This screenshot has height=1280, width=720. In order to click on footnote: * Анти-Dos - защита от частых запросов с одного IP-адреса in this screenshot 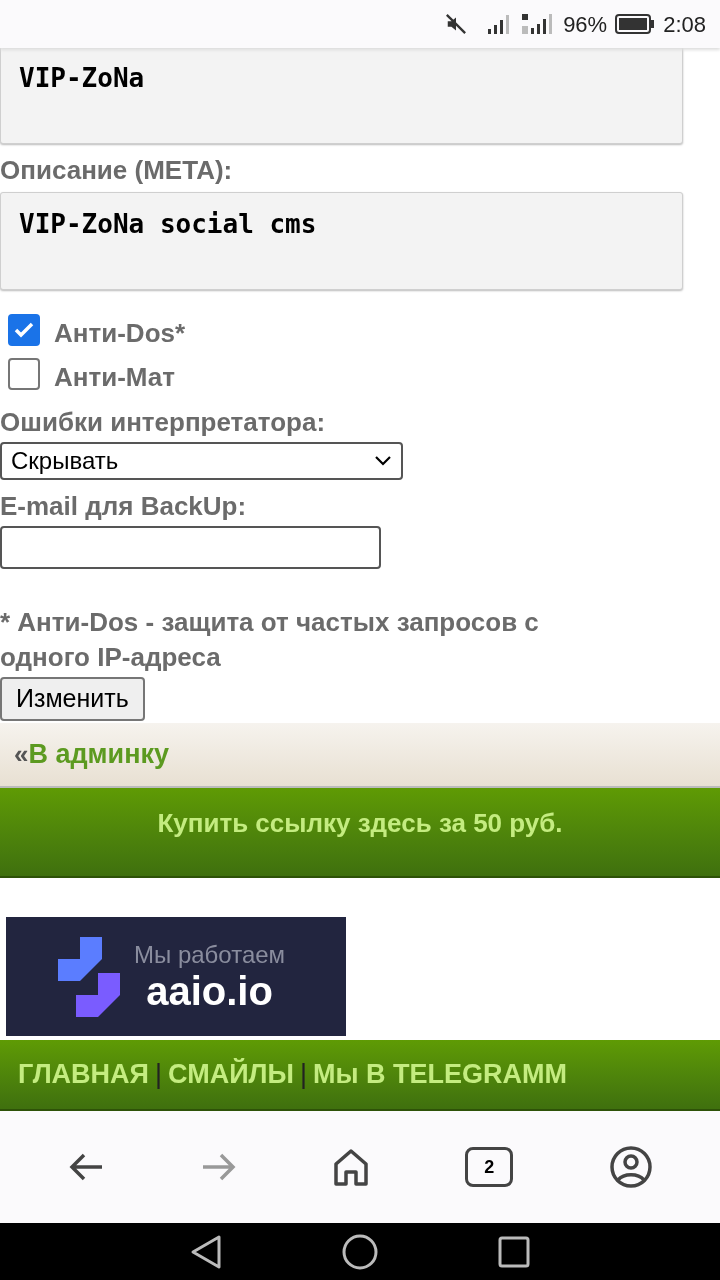, I will do `click(270, 640)`.